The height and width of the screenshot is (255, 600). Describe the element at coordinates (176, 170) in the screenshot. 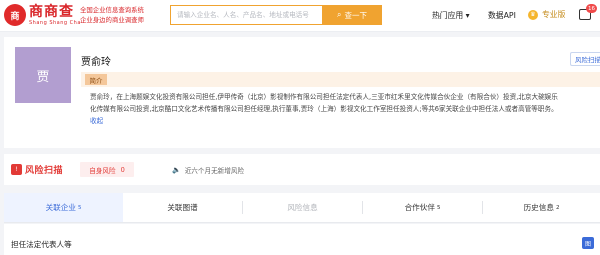

I see `speaker-icon: 🔈` at that location.